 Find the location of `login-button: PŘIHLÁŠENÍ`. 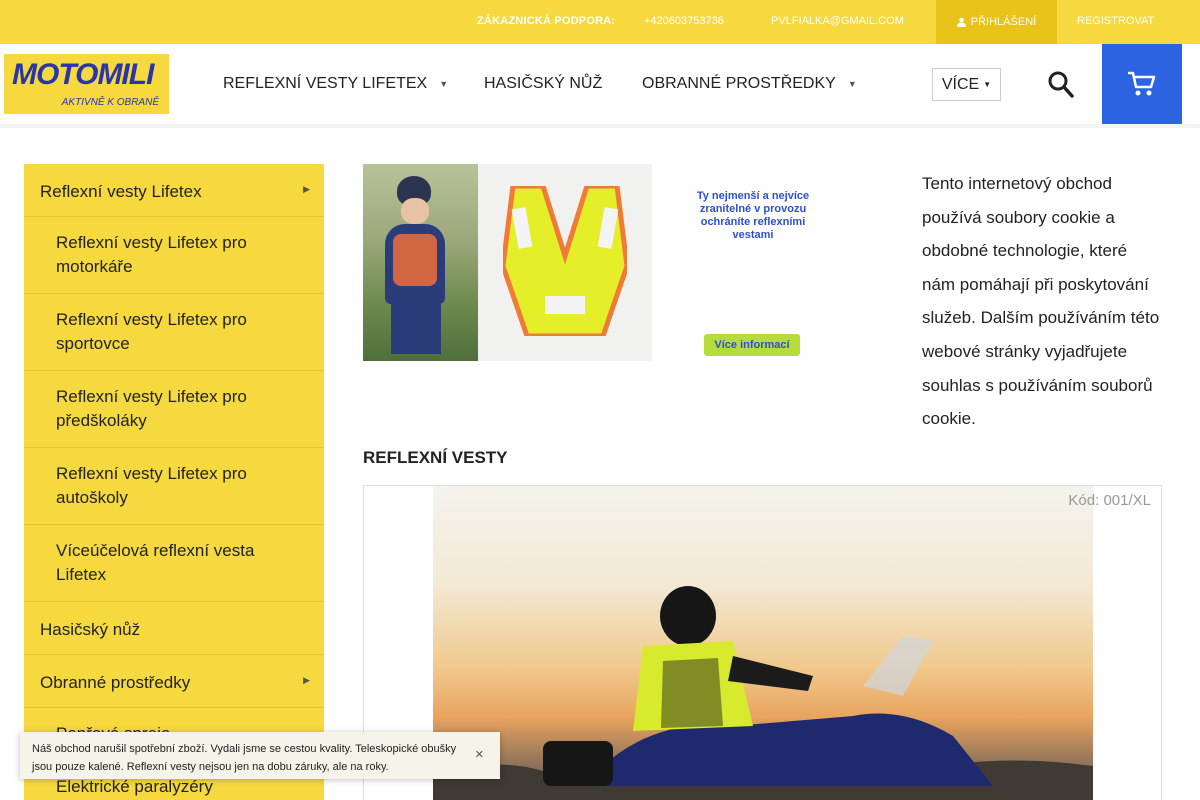

login-button: PŘIHLÁŠENÍ is located at coordinates (996, 22).